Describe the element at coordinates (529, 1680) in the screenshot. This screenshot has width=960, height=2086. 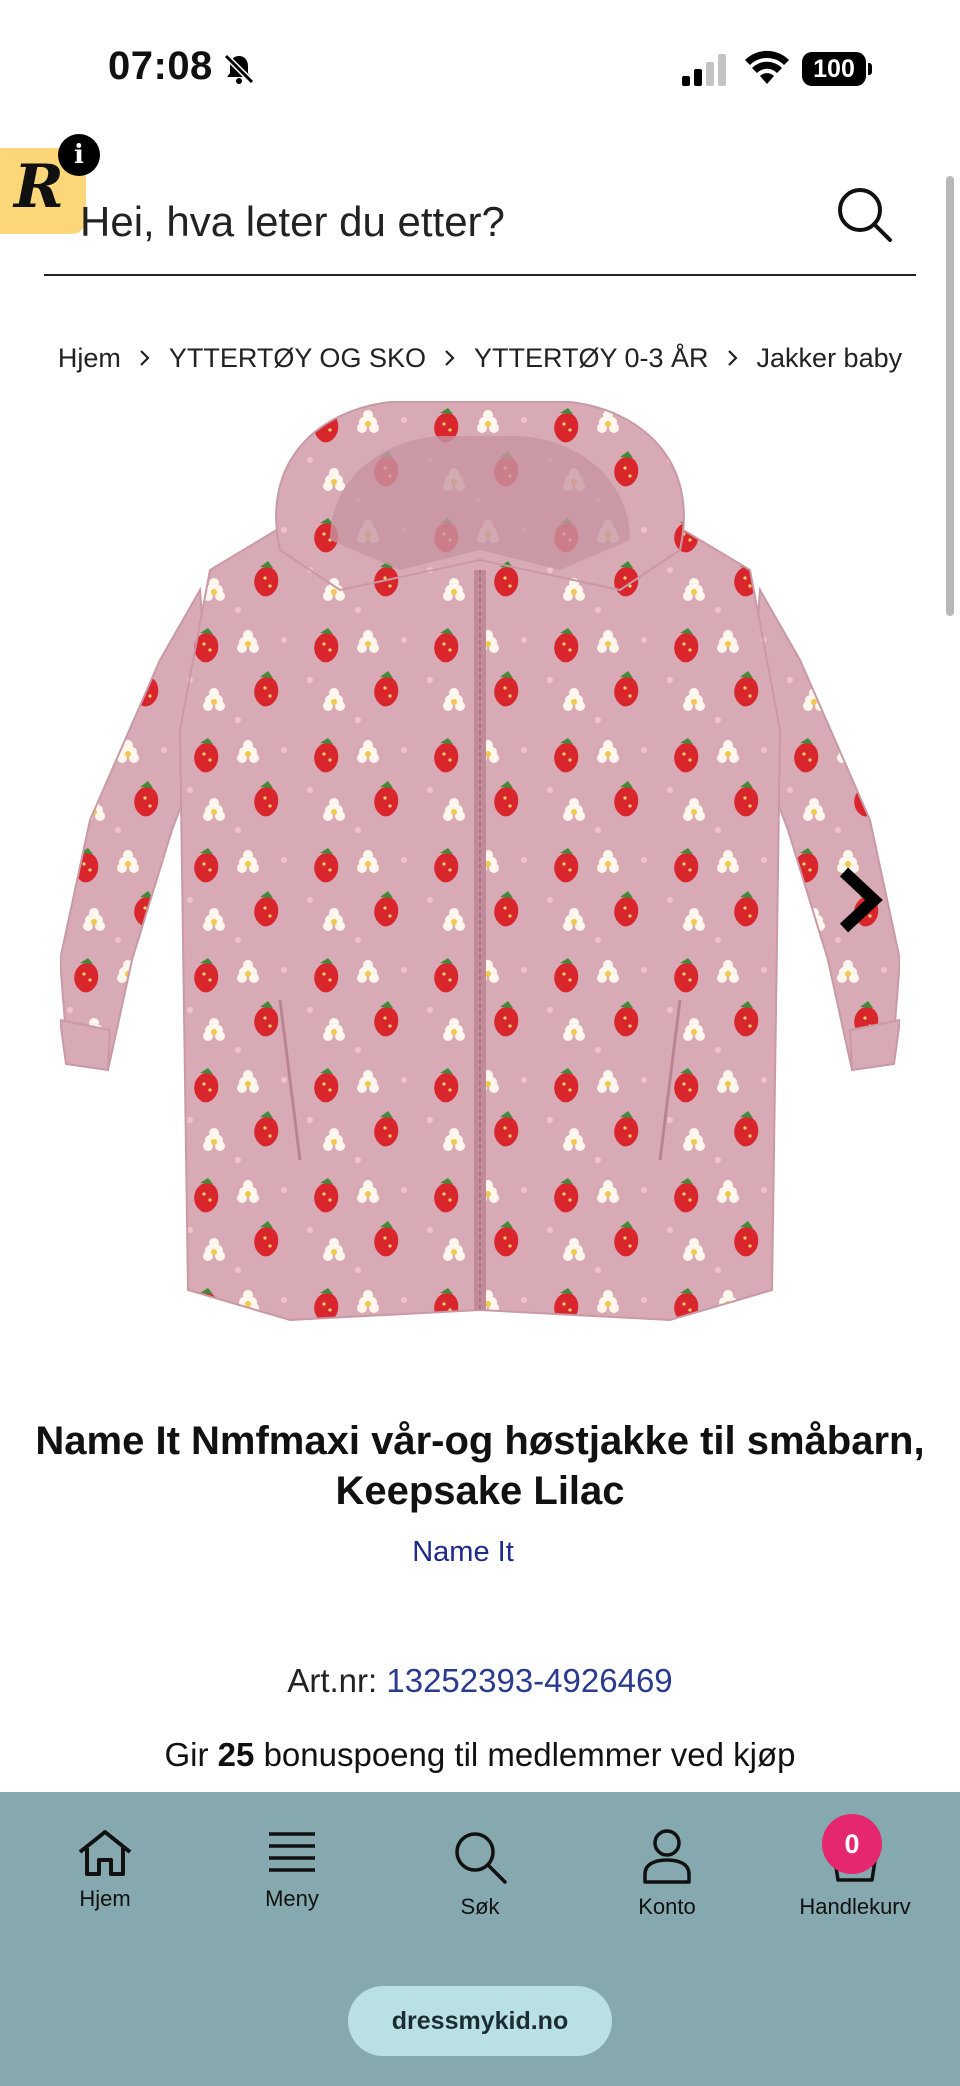
I see `article-number-value: 13252393-4926469` at that location.